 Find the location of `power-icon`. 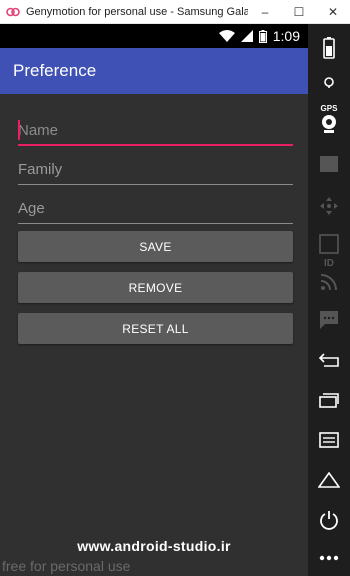

power-icon is located at coordinates (329, 520).